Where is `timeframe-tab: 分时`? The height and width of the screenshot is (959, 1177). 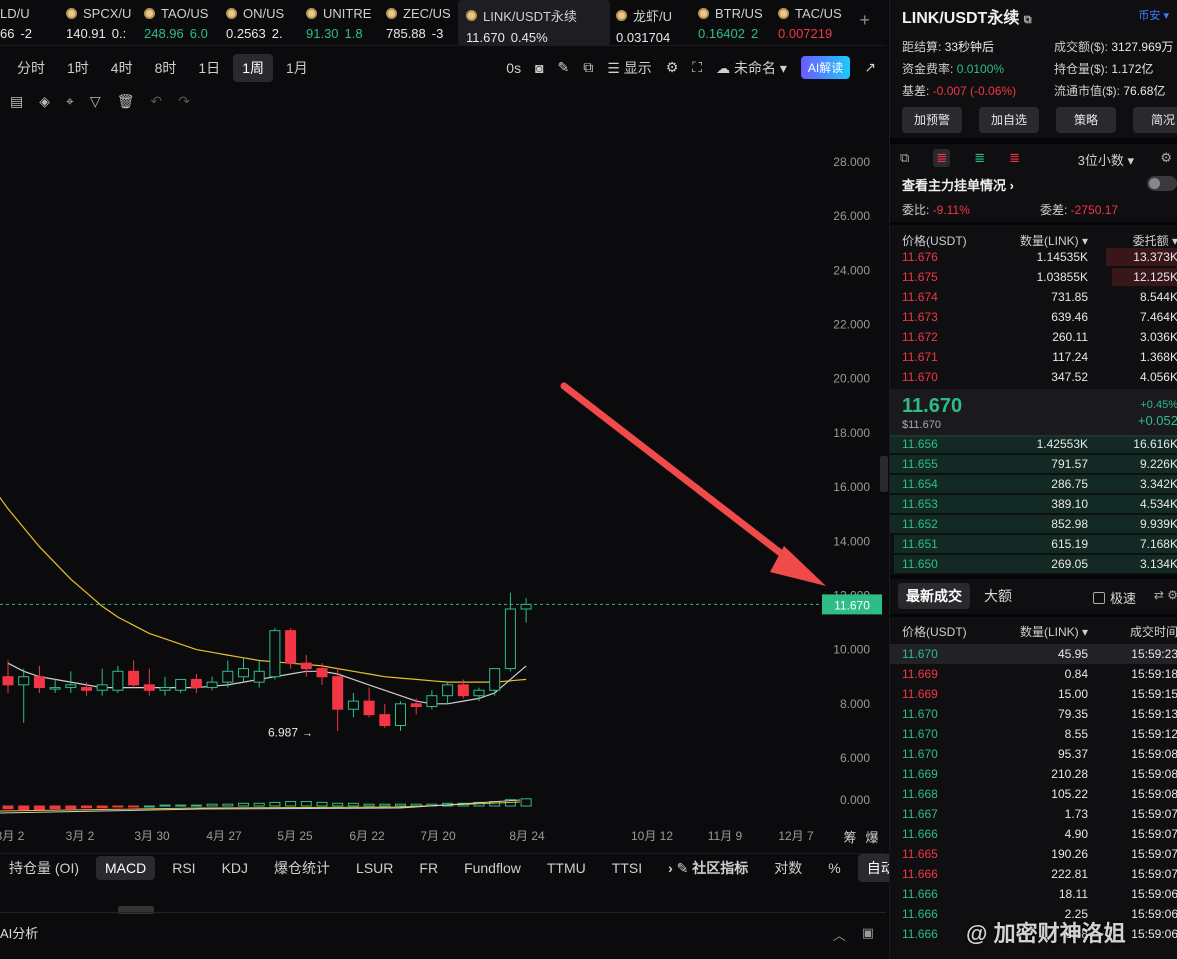 timeframe-tab: 分时 is located at coordinates (31, 68).